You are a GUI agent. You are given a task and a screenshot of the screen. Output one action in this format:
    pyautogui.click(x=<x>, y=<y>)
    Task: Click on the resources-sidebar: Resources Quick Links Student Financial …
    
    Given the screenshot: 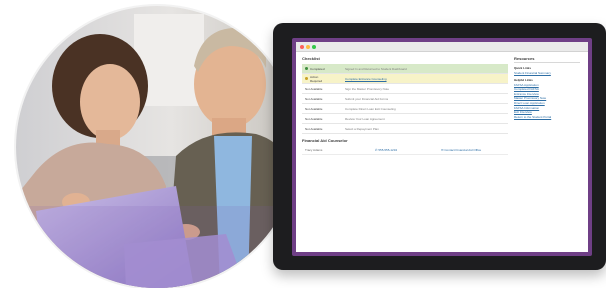 What is the action you would take?
    pyautogui.click(x=547, y=87)
    